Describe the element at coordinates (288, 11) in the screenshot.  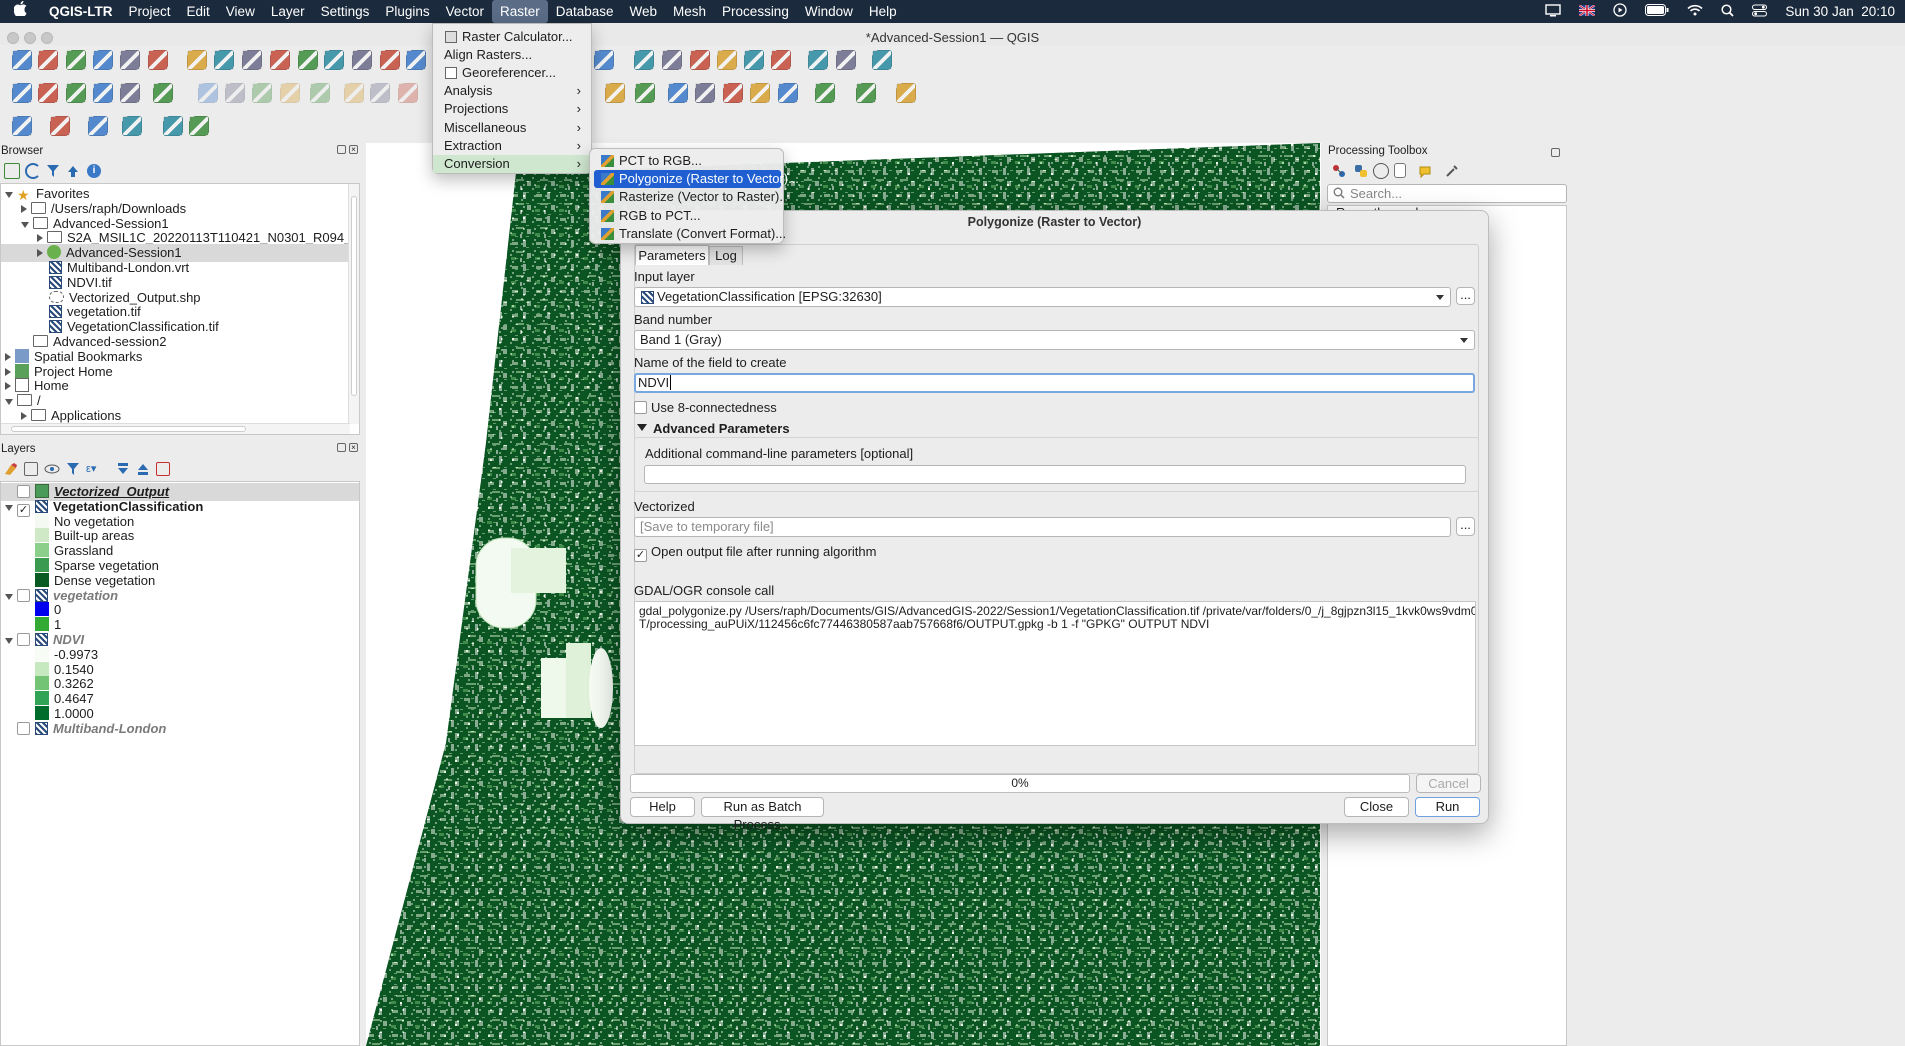
I see `menu-layer: Layer` at that location.